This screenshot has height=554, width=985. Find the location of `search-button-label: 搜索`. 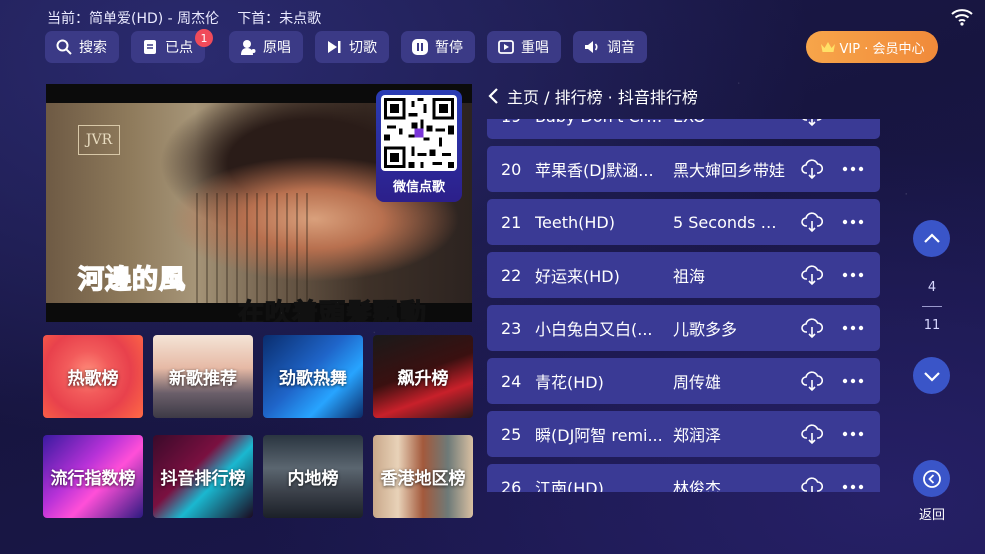

search-button-label: 搜索 is located at coordinates (93, 48).